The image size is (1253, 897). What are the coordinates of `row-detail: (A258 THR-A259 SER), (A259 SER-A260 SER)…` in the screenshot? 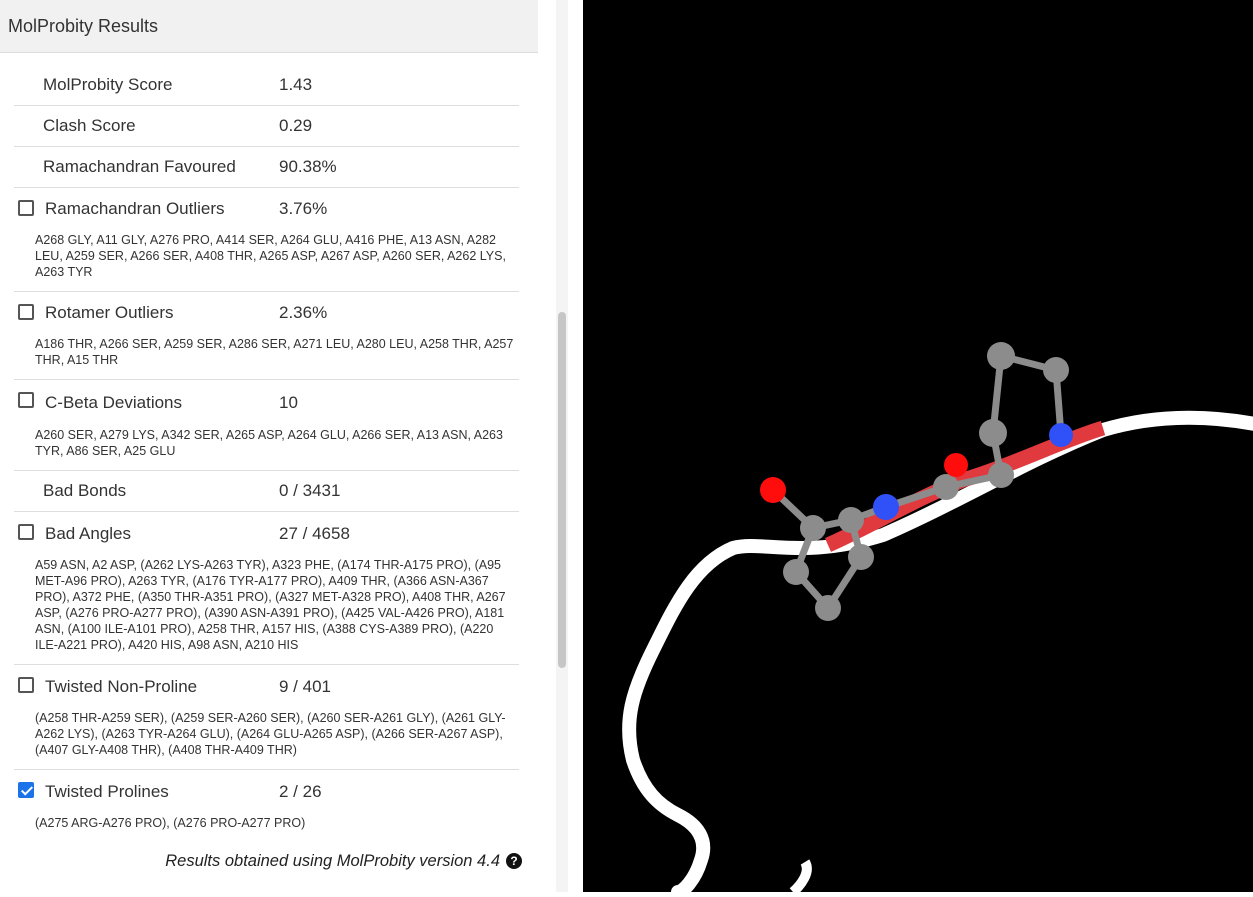 It's located at (270, 734).